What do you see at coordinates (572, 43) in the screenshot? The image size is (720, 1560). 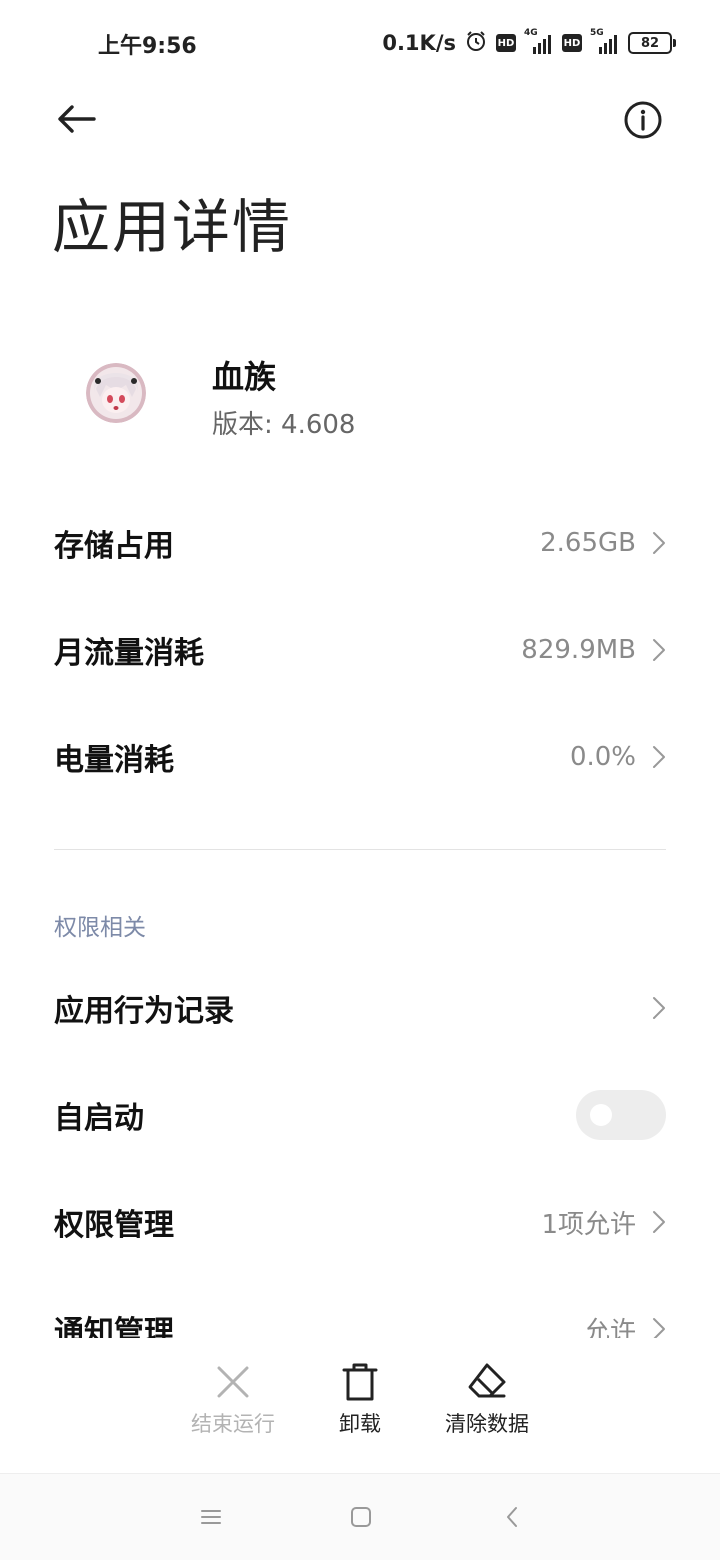 I see `hd-badge-2: HD` at bounding box center [572, 43].